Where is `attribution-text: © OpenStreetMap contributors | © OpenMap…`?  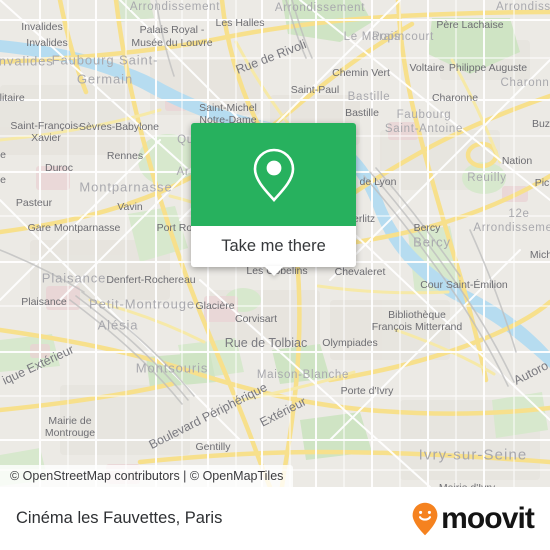 attribution-text: © OpenStreetMap contributors | © OpenMap… is located at coordinates (147, 476).